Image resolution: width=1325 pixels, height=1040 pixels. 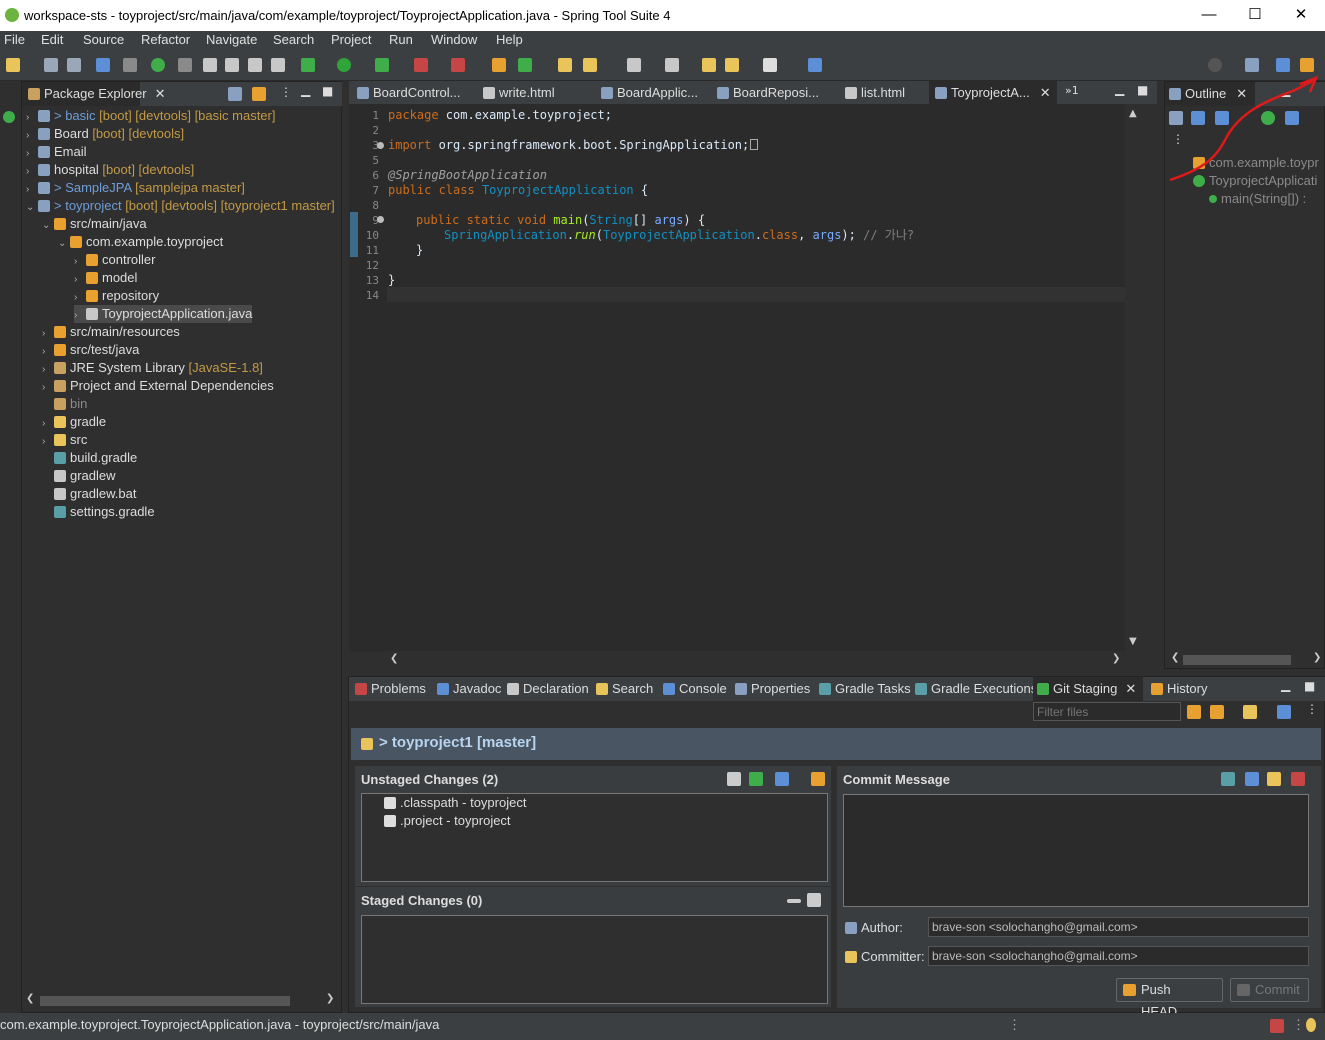 What do you see at coordinates (1118, 956) in the screenshot?
I see `committer-field` at bounding box center [1118, 956].